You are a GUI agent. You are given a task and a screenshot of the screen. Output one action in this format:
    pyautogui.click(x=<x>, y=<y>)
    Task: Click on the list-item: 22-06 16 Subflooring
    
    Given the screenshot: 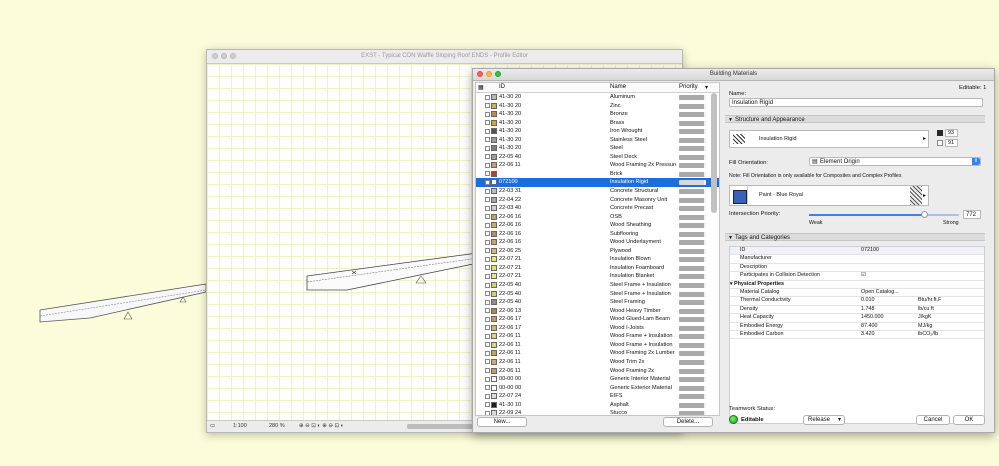 What is the action you would take?
    pyautogui.click(x=597, y=234)
    